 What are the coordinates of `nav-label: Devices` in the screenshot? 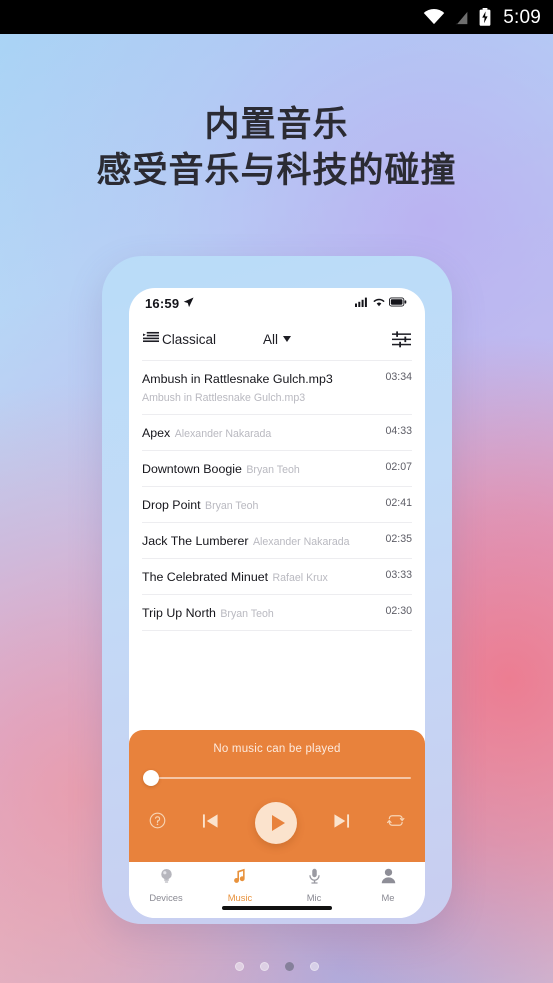 It's located at (166, 897).